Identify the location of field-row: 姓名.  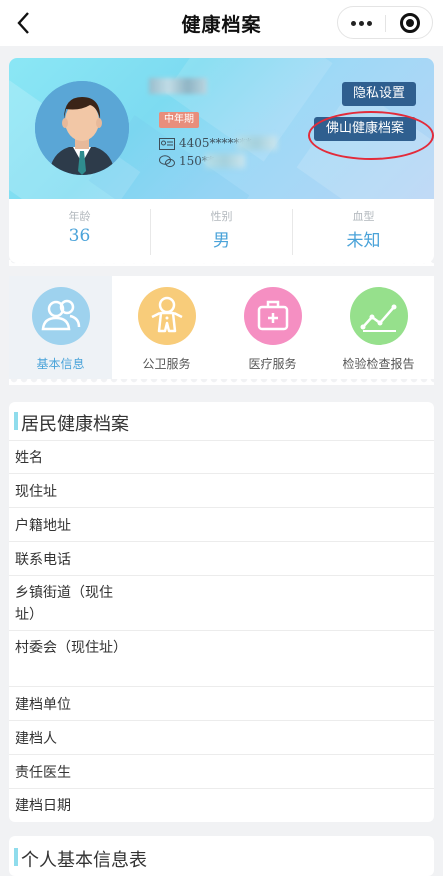
(221, 457).